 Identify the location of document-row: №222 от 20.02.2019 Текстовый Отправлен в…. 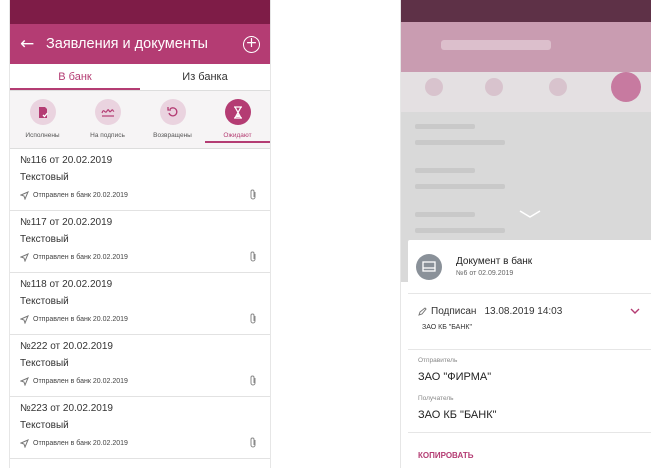
(140, 366).